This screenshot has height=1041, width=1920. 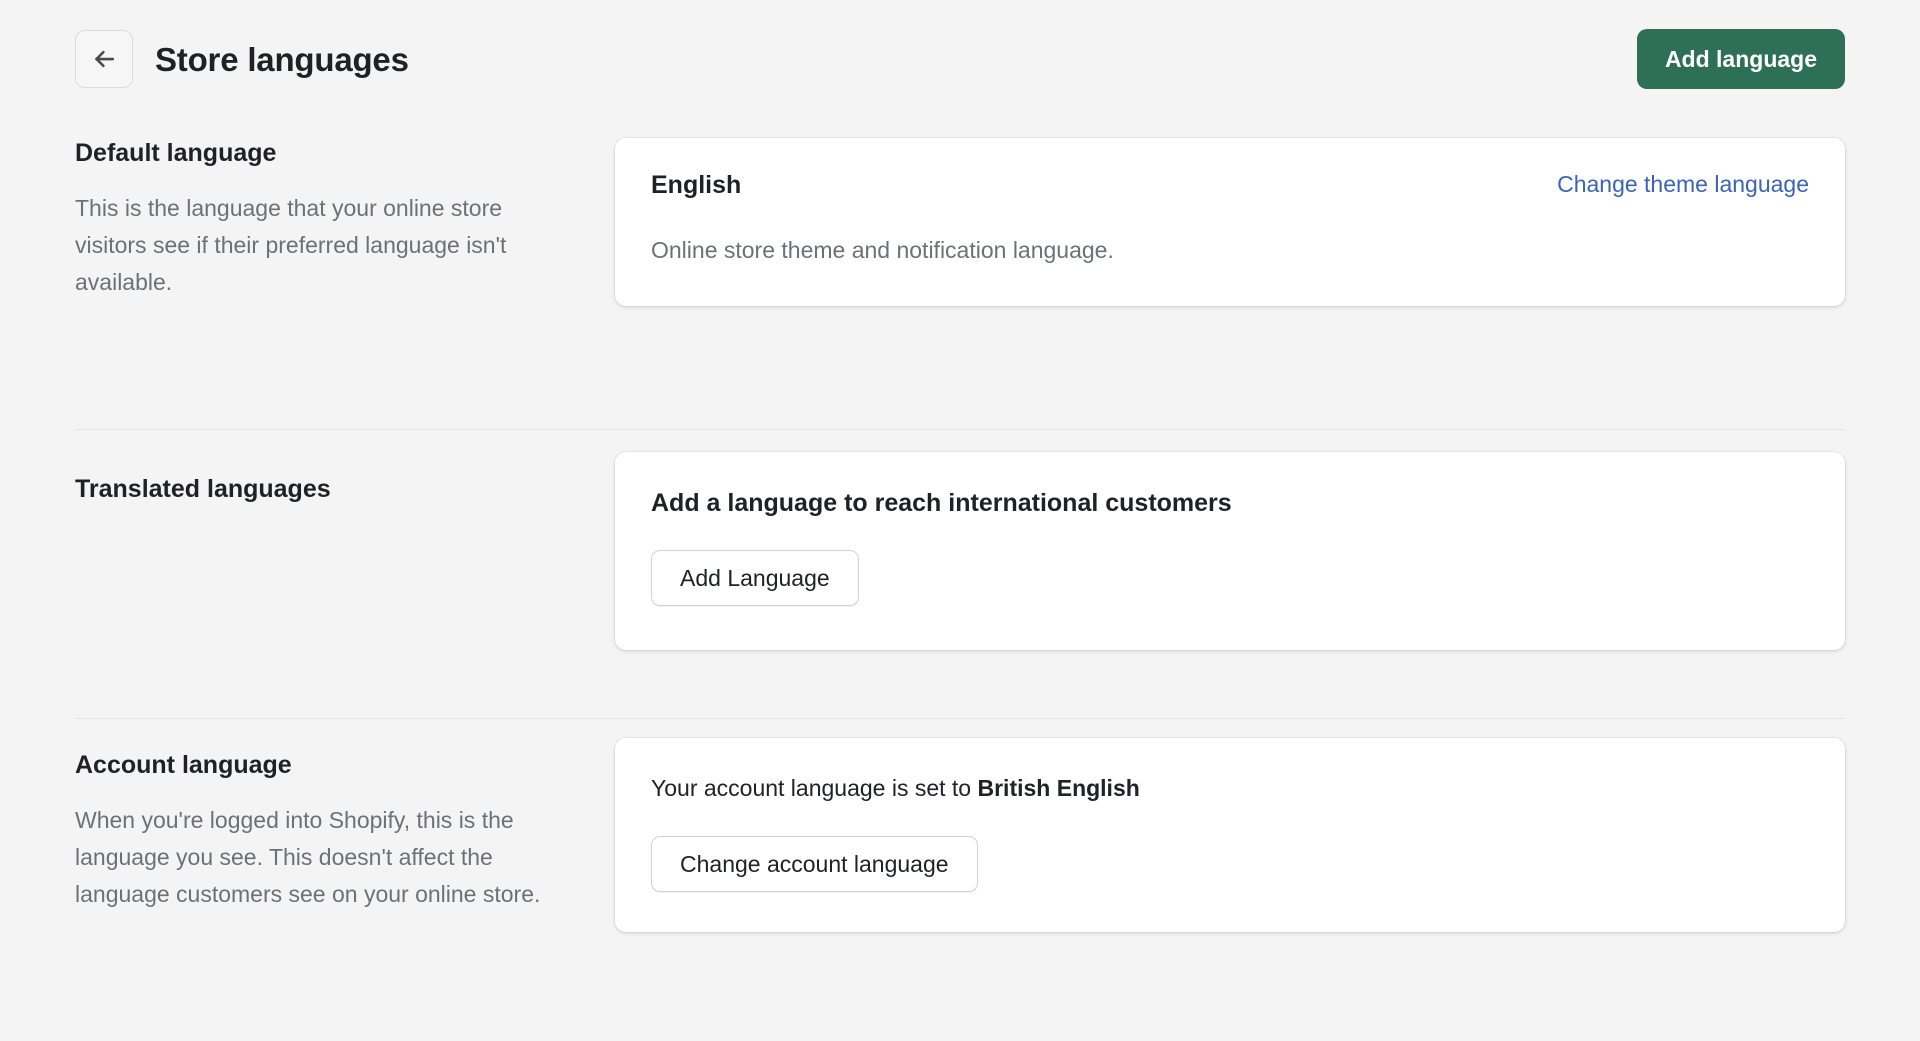 I want to click on add-language-button: Add language, so click(x=1740, y=59).